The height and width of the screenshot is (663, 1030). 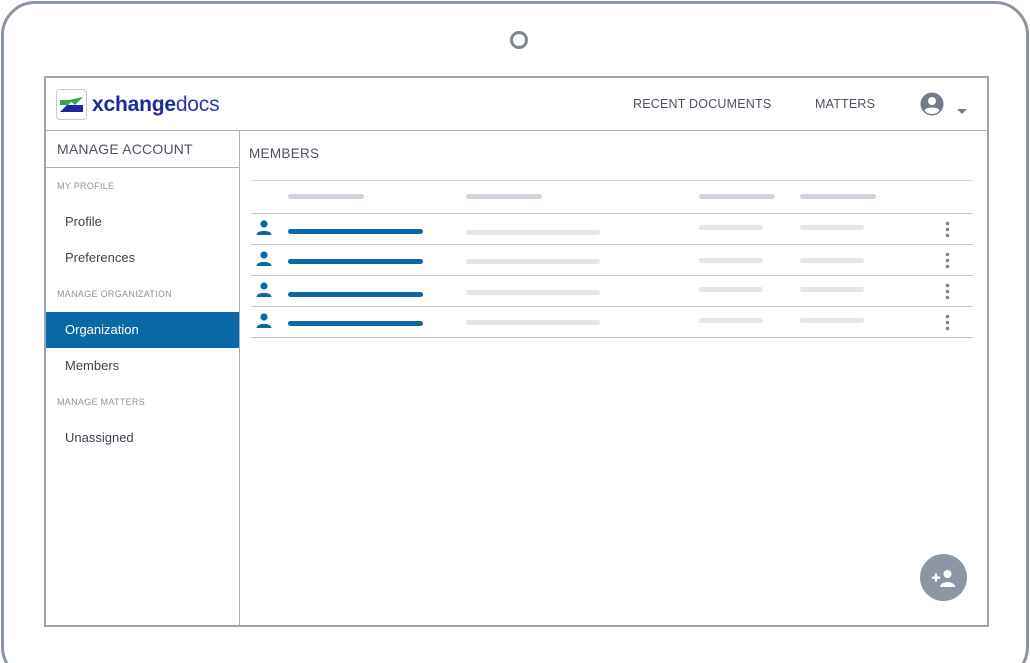 What do you see at coordinates (142, 149) in the screenshot?
I see `sidebar-title: MANAGE ACCOUNT` at bounding box center [142, 149].